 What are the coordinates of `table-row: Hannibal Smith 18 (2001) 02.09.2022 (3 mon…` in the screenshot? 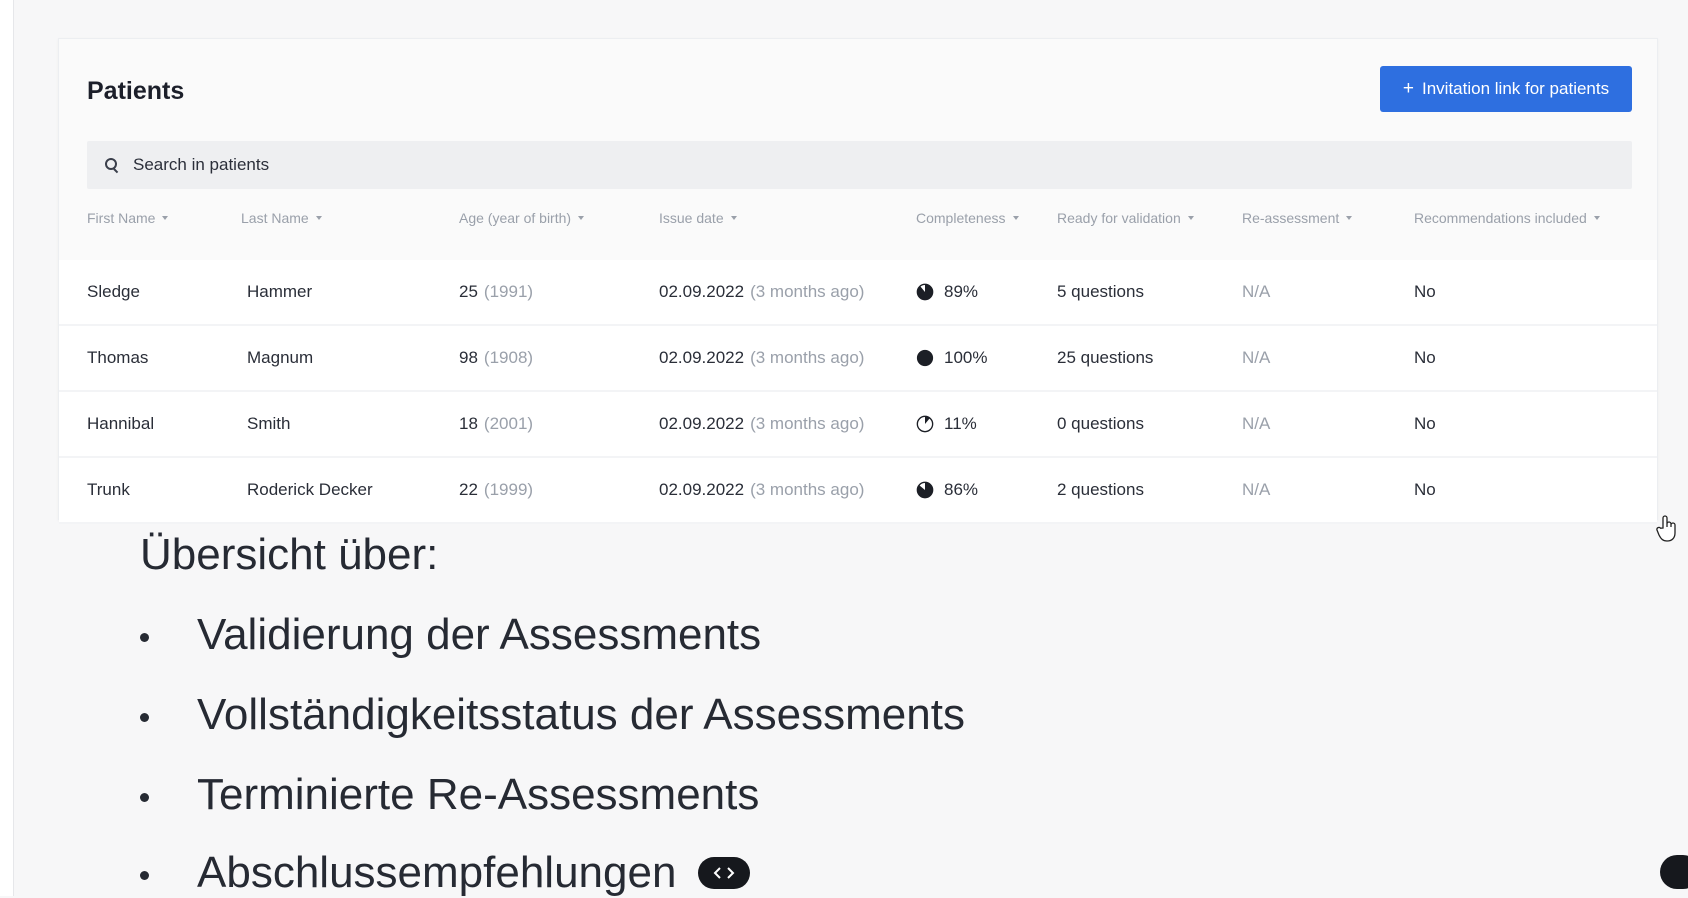 It's located at (858, 425).